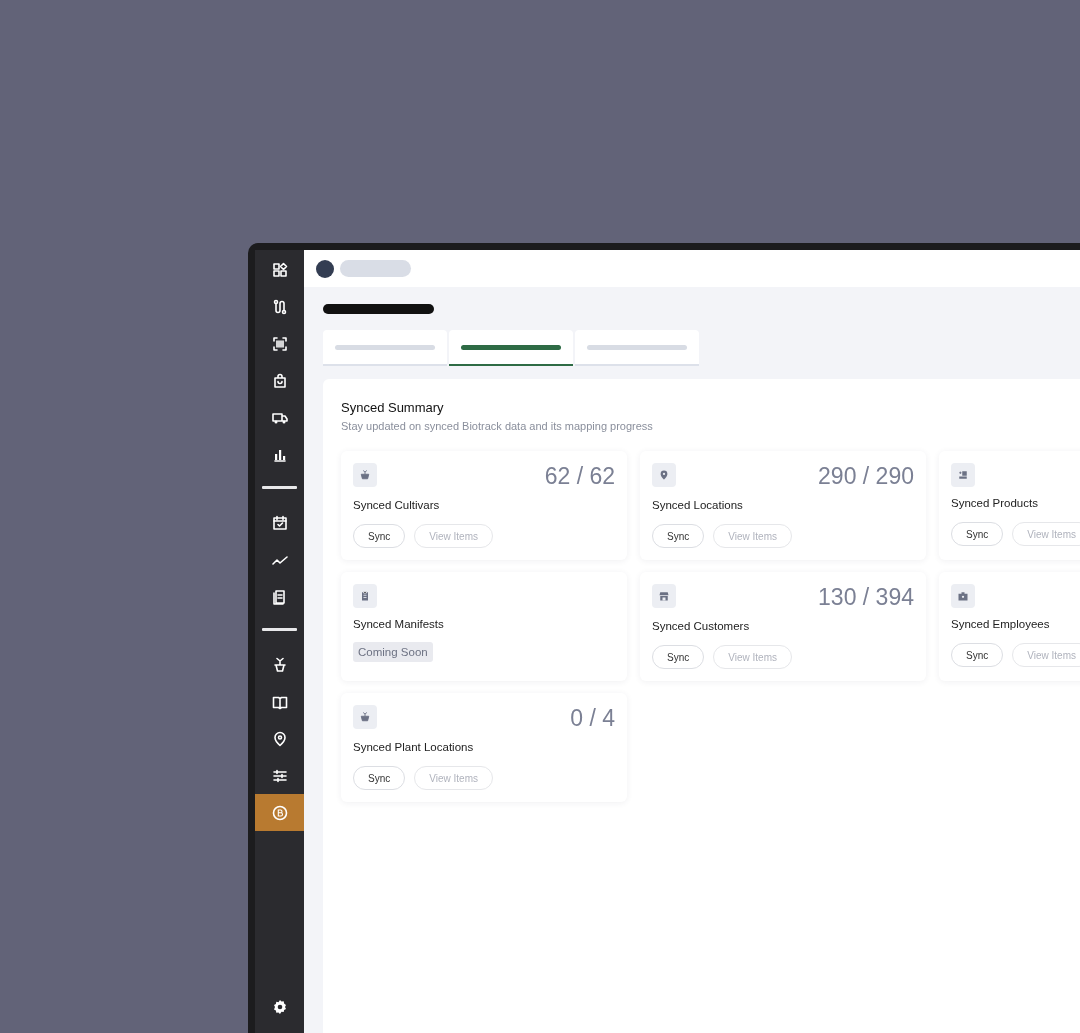  Describe the element at coordinates (279, 596) in the screenshot. I see `documents-icon` at that location.